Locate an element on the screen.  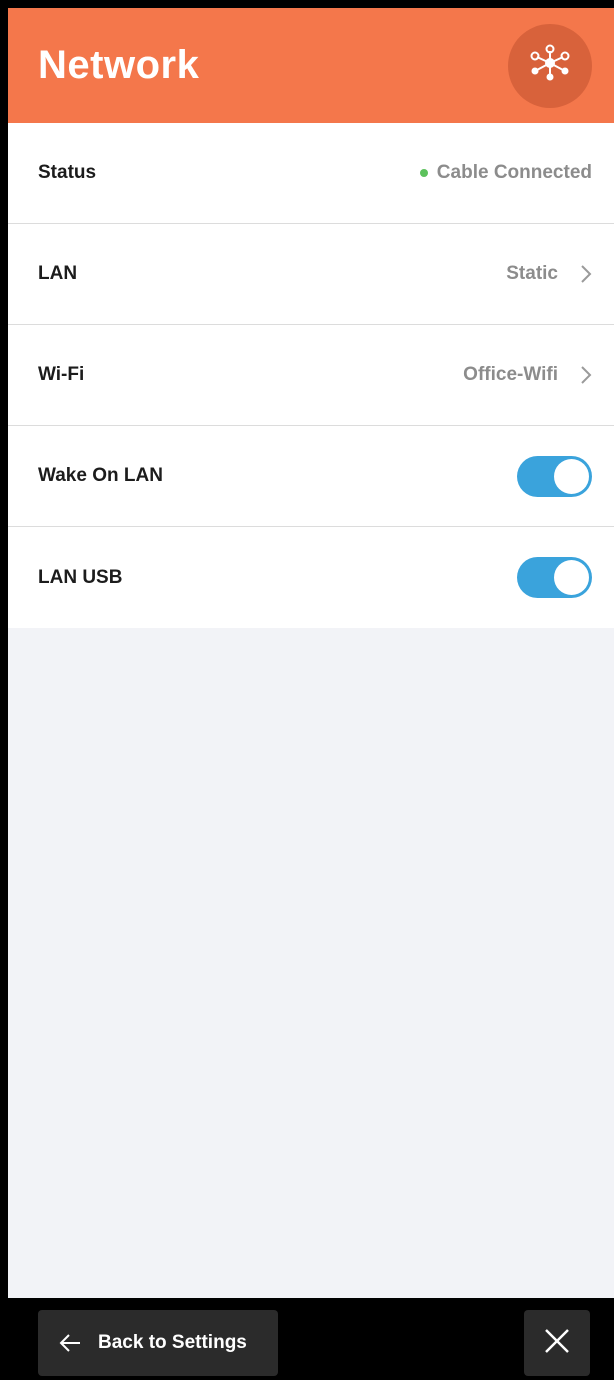
wifi-value: Office-Wifi is located at coordinates (527, 375).